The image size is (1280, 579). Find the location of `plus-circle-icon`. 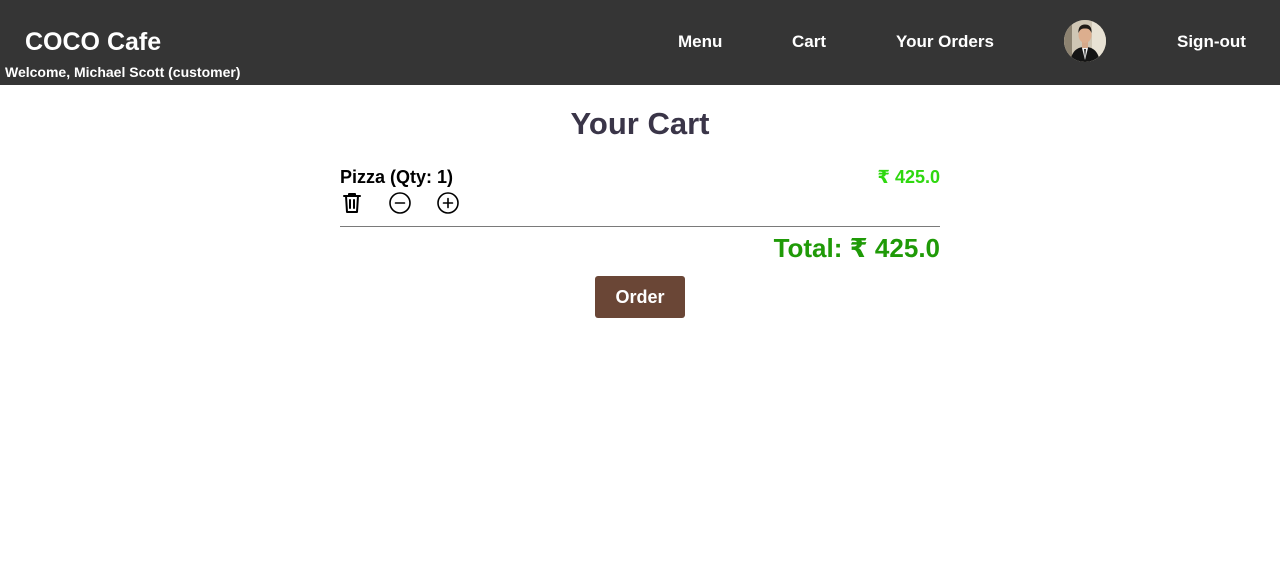

plus-circle-icon is located at coordinates (448, 203).